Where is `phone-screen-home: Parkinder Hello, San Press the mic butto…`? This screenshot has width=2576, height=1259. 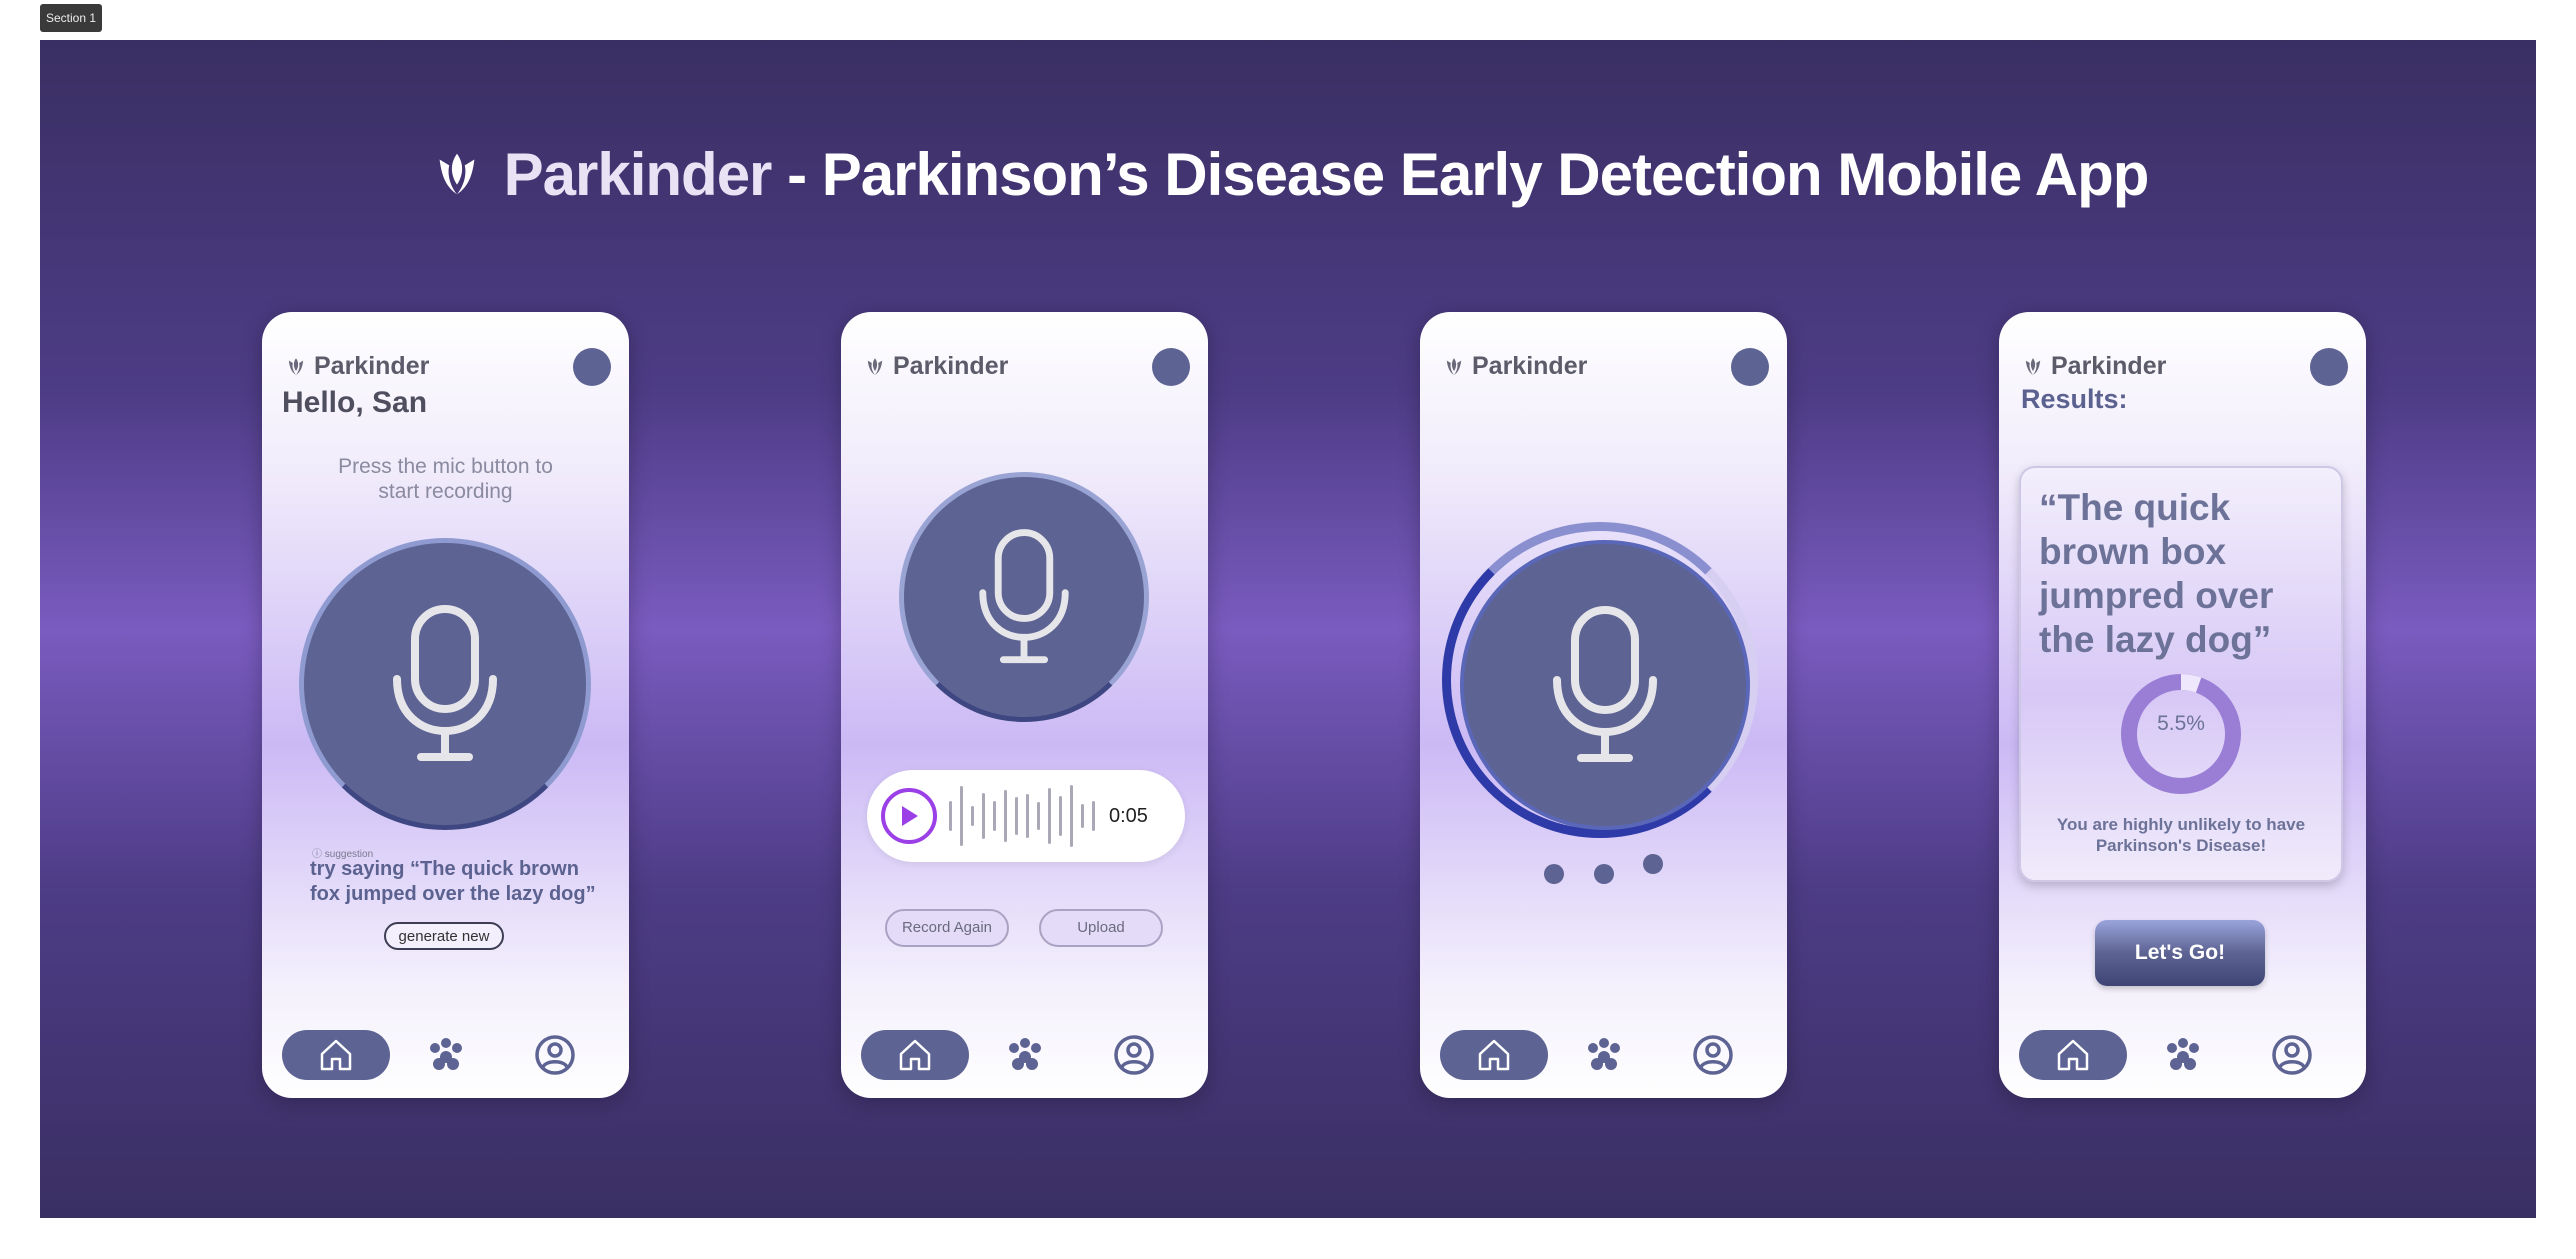
phone-screen-home: Parkinder Hello, San Press the mic butto… is located at coordinates (445, 705).